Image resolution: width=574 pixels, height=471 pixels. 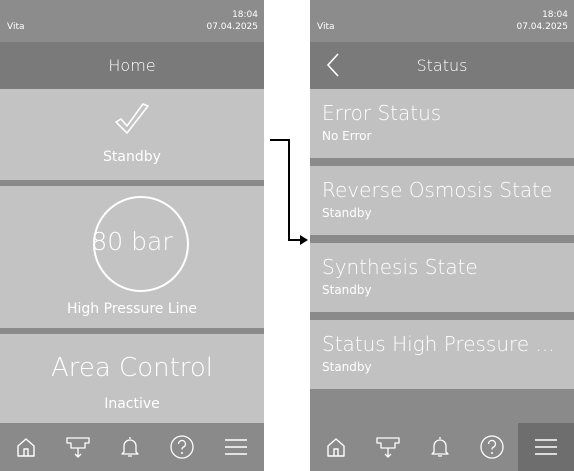 I want to click on status-item-title: Reverse Osmosis State, so click(x=437, y=190).